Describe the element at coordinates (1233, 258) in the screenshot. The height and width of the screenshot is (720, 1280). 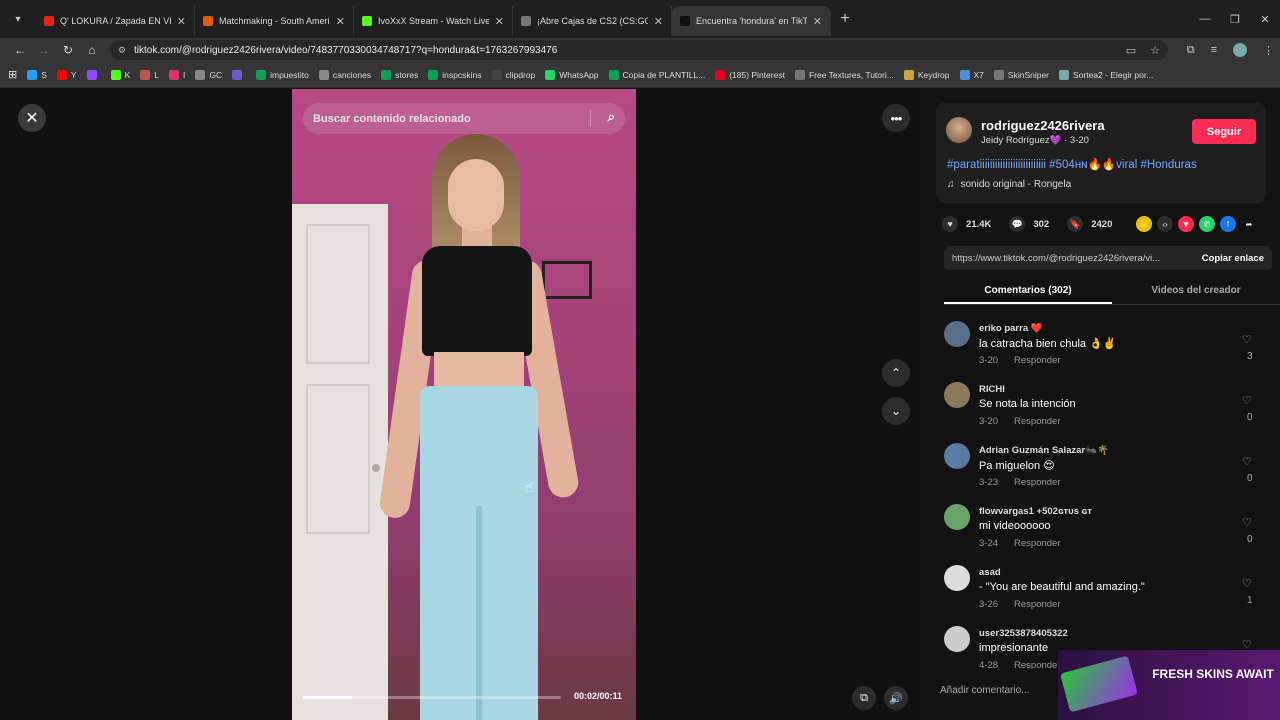
I see `copy-link-button: Copiar enlace` at that location.